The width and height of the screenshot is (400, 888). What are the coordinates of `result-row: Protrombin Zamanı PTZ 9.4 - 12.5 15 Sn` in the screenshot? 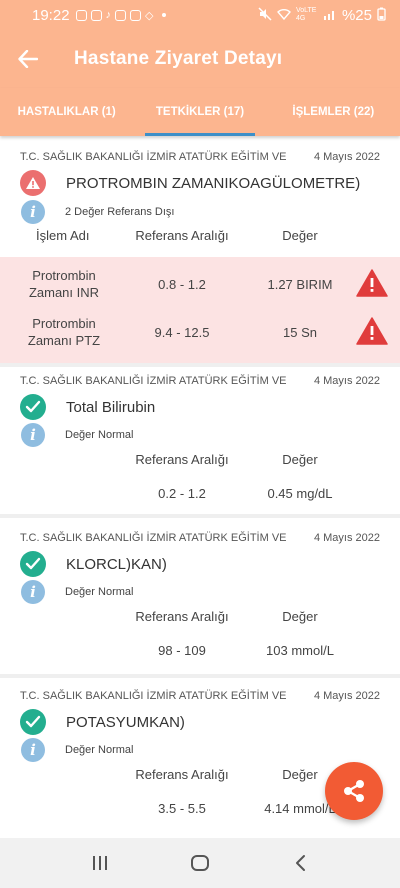 It's located at (200, 335).